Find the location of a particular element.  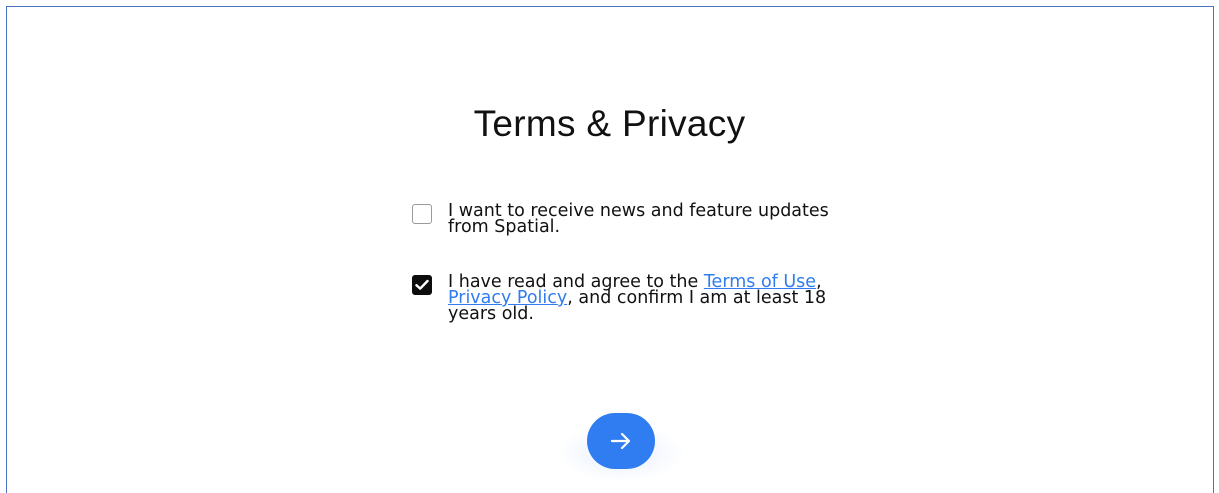

page-title: Terms & Privacy is located at coordinates (609, 123).